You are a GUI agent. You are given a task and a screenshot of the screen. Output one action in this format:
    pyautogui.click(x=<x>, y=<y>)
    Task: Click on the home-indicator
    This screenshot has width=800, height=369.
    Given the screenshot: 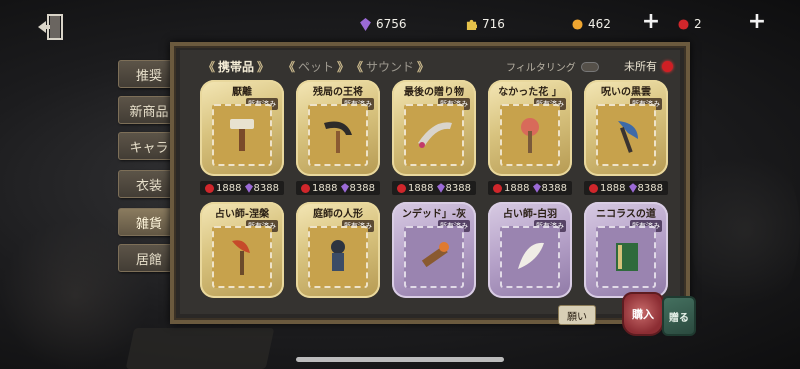 What is the action you would take?
    pyautogui.click(x=400, y=359)
    